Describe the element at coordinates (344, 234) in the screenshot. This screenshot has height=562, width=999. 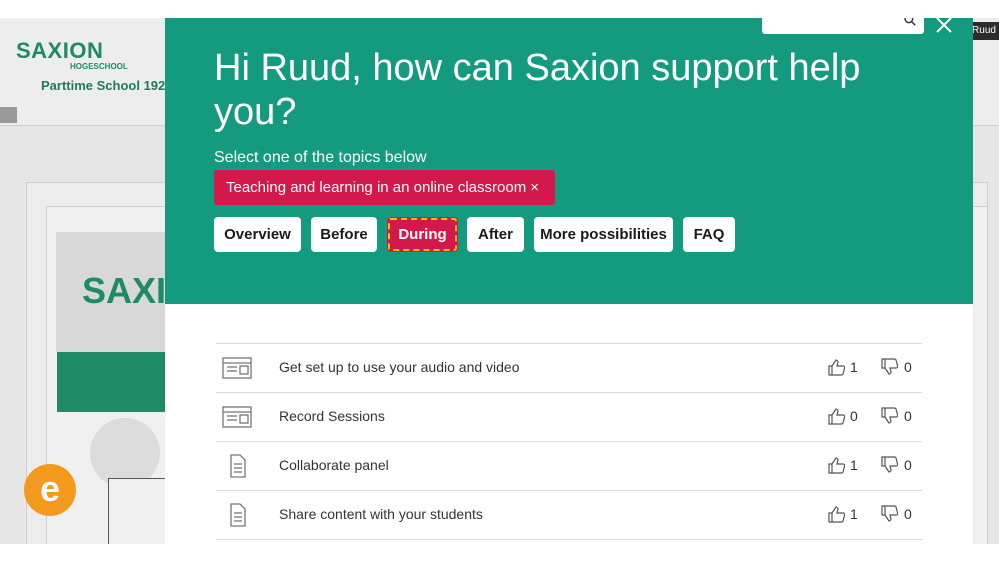
I see `tab-before: Before` at that location.